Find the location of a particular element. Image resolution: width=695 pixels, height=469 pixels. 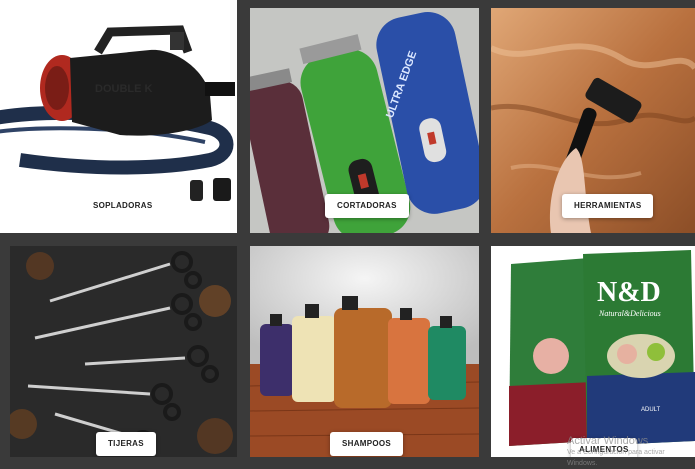

category-tile-alimentos: N&D Natural&Delicious ADULT ALIMENTOS is located at coordinates (593, 351).